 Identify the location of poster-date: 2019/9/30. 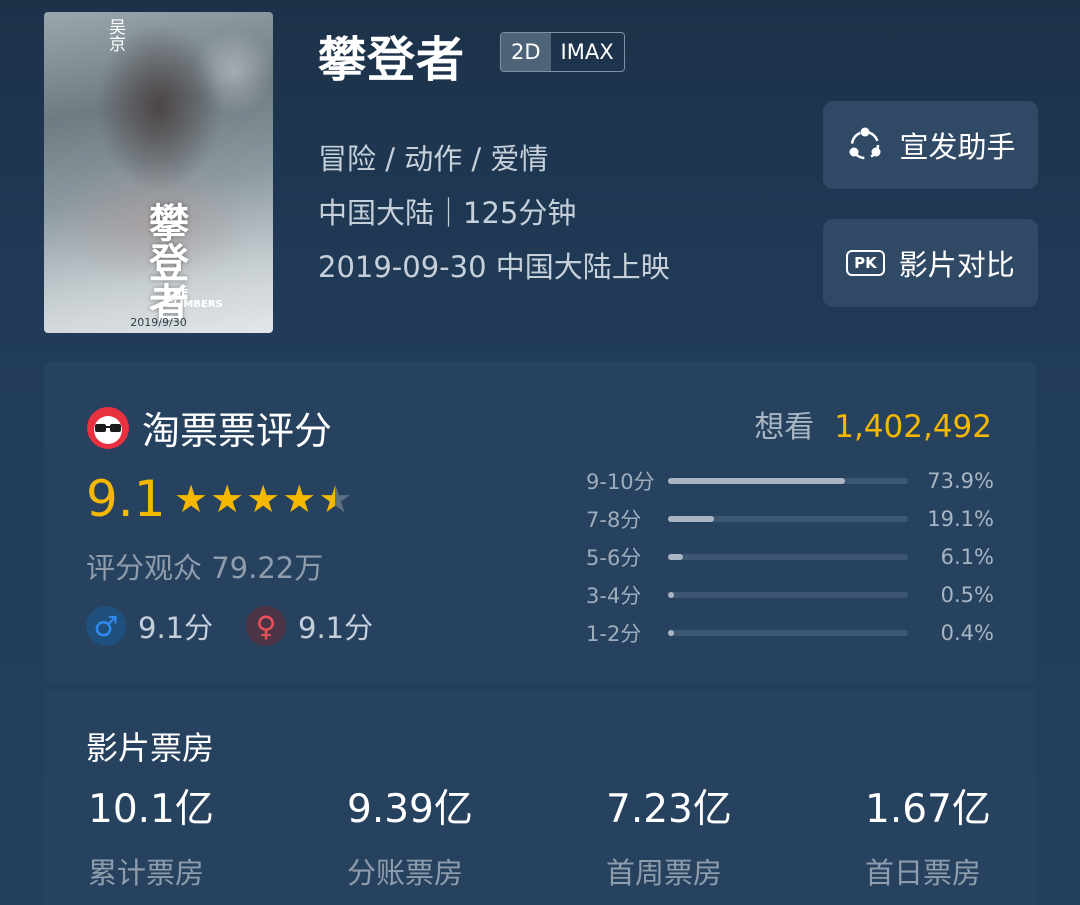
(158, 322).